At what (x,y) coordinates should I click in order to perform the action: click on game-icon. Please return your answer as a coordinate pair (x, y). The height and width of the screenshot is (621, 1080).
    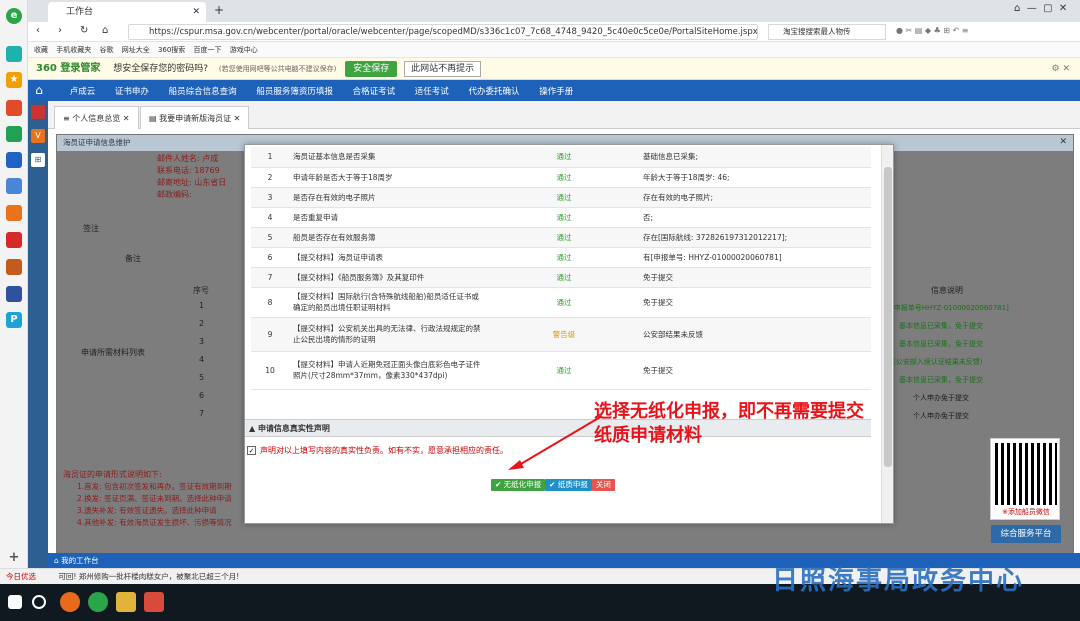
    Looking at the image, I should click on (14, 160).